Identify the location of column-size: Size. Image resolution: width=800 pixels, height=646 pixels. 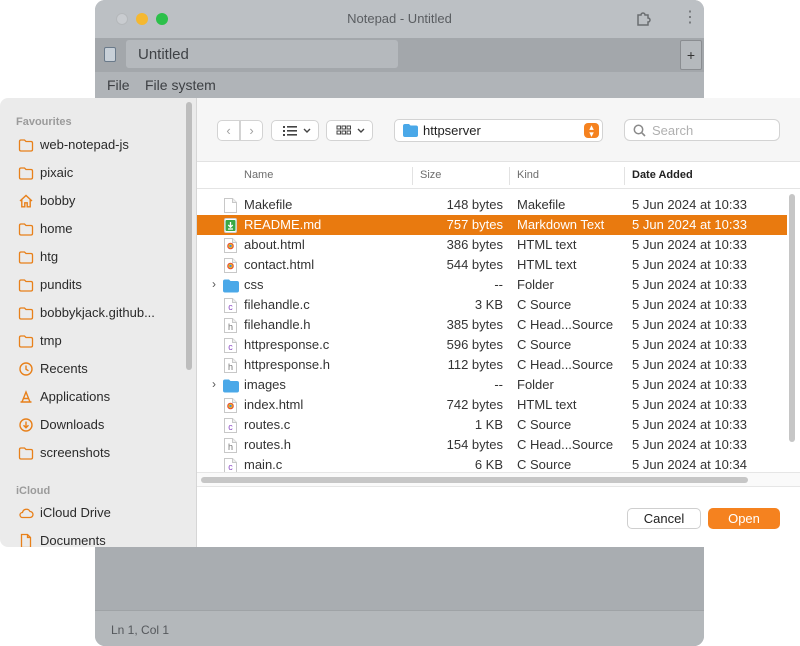
(430, 175).